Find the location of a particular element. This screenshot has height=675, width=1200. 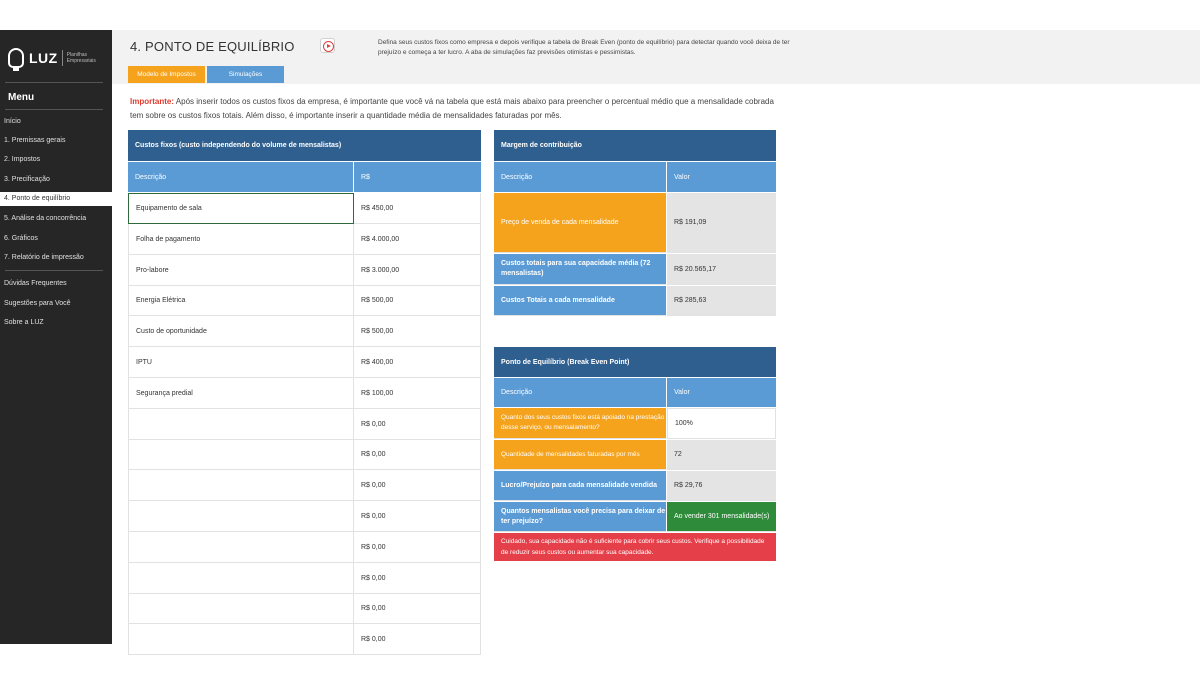

fixed-costs-col-value: R$ is located at coordinates (417, 177).